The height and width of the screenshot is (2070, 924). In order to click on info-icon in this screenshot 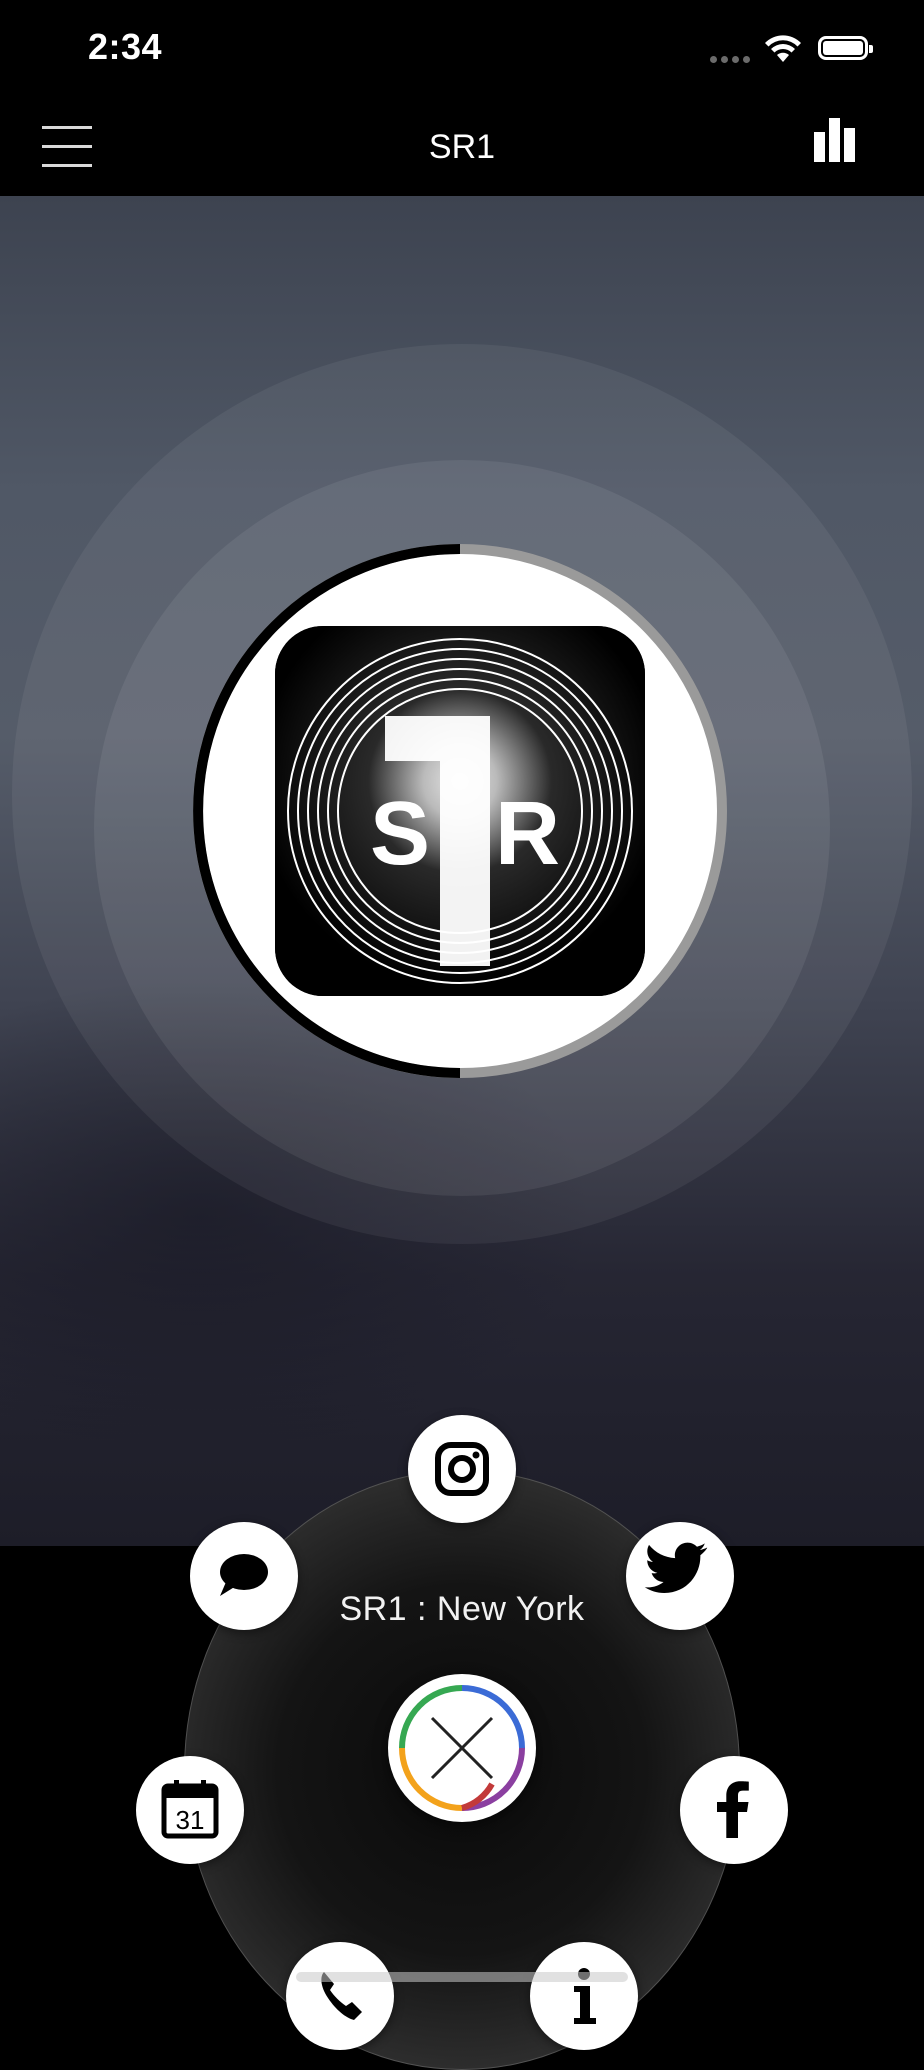, I will do `click(585, 1996)`.